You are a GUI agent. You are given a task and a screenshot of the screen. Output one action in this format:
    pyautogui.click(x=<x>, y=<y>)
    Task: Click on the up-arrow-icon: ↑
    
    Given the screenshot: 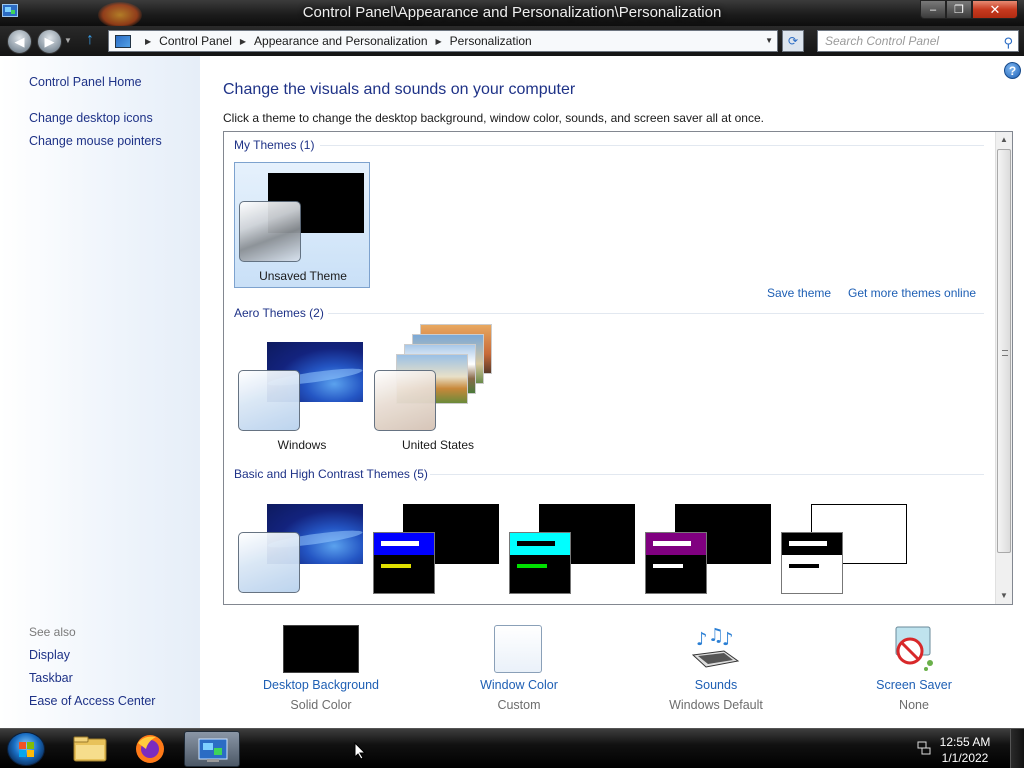 What is the action you would take?
    pyautogui.click(x=90, y=40)
    